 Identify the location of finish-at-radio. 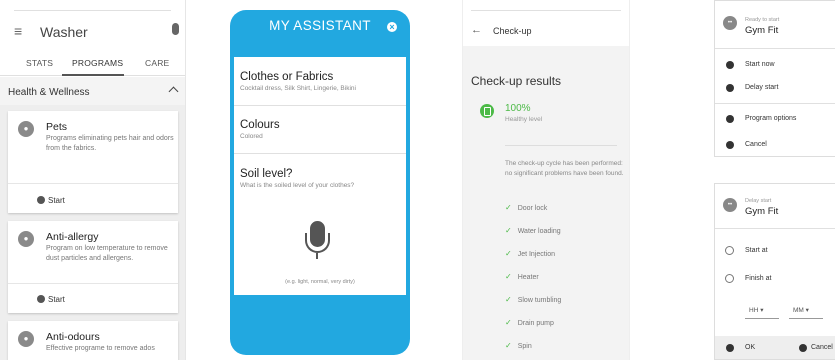
(729, 278).